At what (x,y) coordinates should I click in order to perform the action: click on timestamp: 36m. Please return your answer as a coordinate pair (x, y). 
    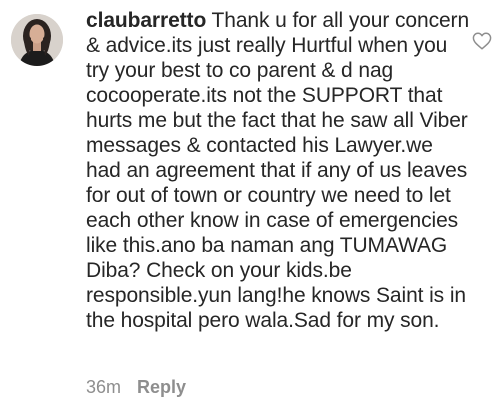
    Looking at the image, I should click on (104, 387).